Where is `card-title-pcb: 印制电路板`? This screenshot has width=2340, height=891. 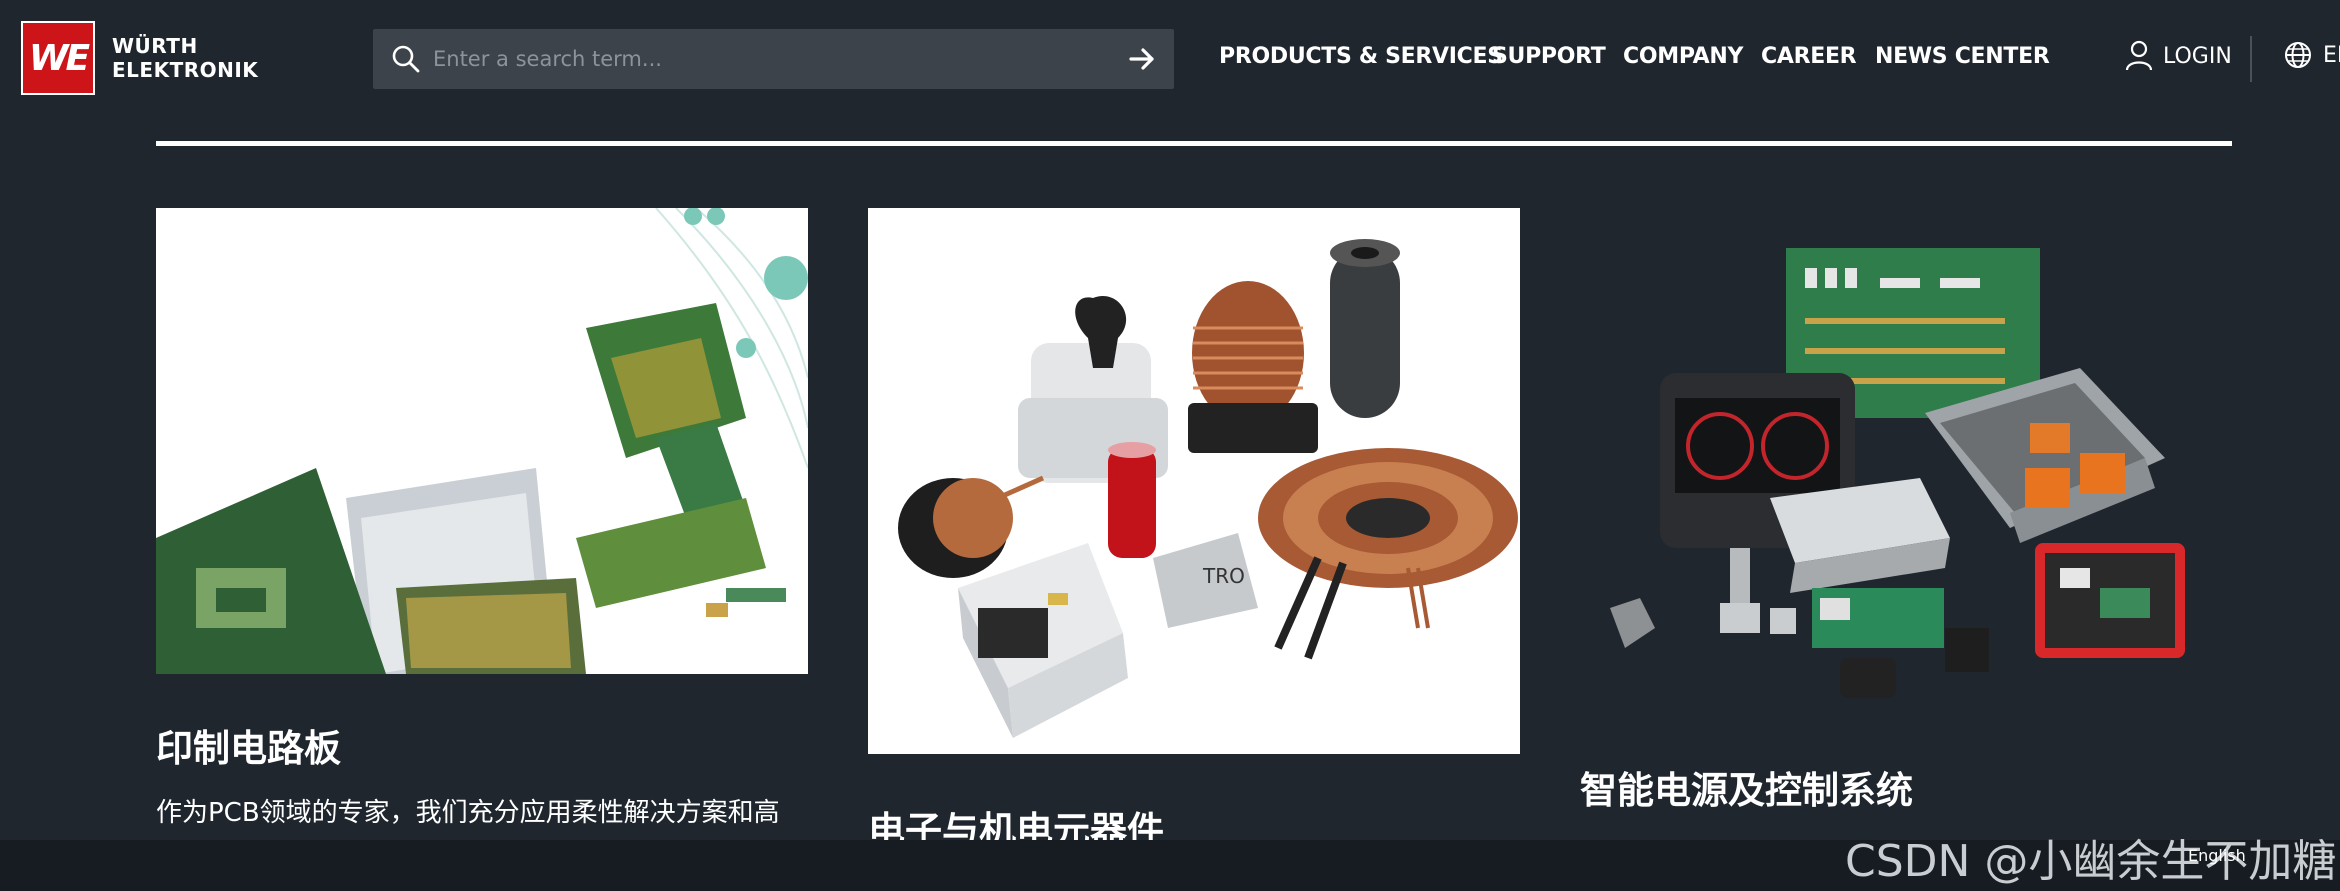
card-title-pcb: 印制电路板 is located at coordinates (248, 745).